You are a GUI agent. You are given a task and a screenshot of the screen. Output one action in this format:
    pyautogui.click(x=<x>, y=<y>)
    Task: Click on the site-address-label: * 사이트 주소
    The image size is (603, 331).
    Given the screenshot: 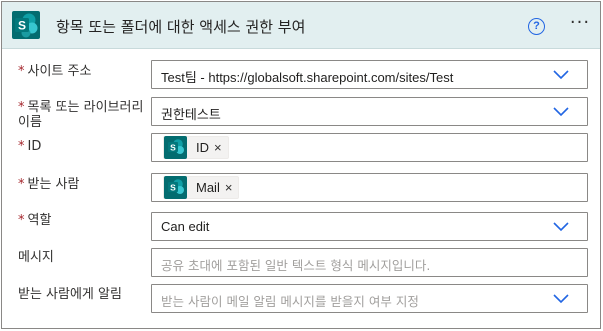 What is the action you would take?
    pyautogui.click(x=55, y=71)
    